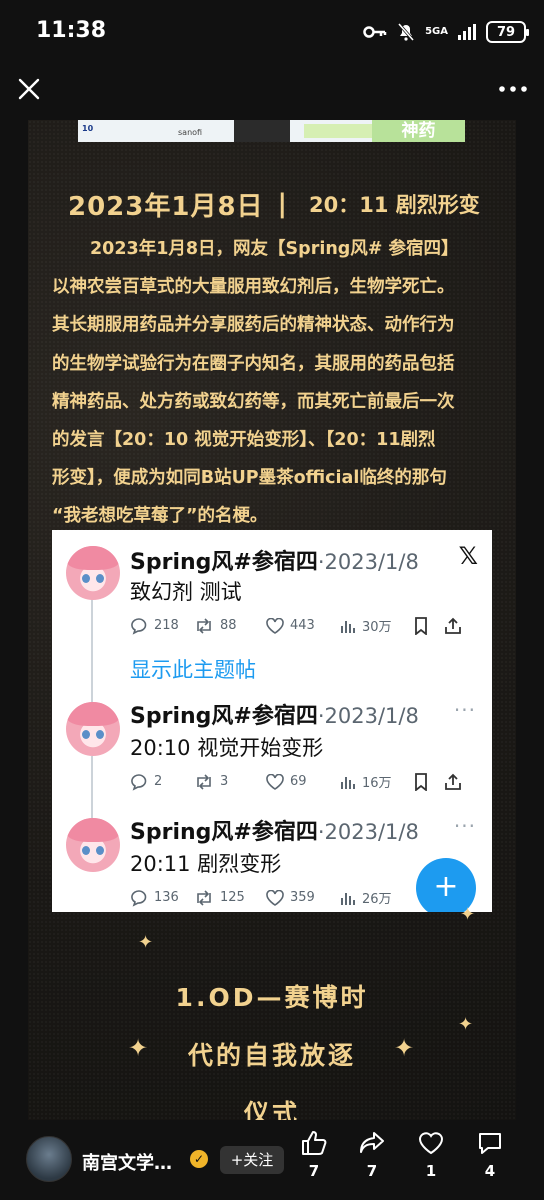 The image size is (544, 1200). What do you see at coordinates (431, 1171) in the screenshot?
I see `favorite-count: 1` at bounding box center [431, 1171].